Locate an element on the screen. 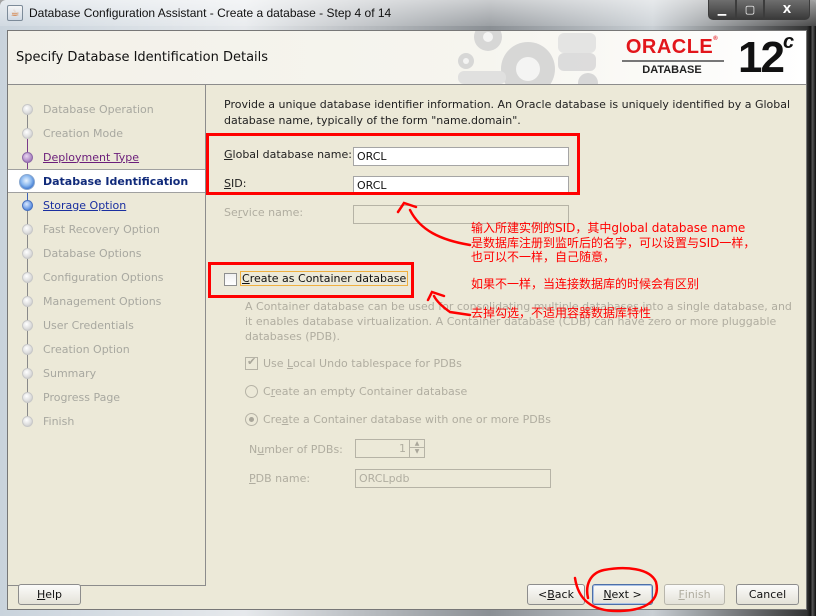 Image resolution: width=816 pixels, height=616 pixels. page-title: Specify Database Identification Details is located at coordinates (142, 57).